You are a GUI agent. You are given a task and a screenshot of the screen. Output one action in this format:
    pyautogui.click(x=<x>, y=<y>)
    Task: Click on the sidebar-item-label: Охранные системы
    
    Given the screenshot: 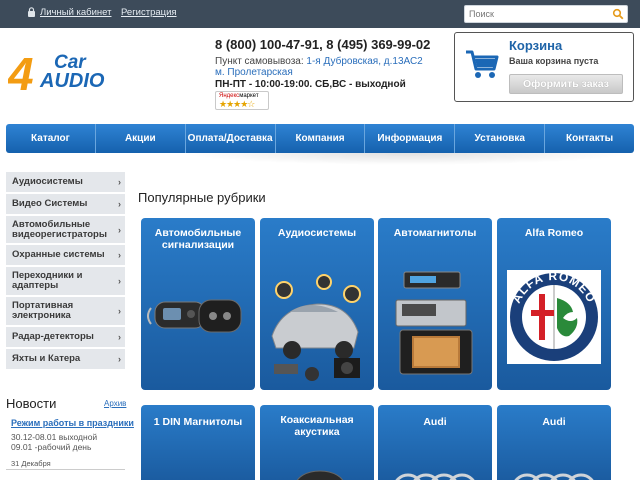 What is the action you would take?
    pyautogui.click(x=58, y=254)
    